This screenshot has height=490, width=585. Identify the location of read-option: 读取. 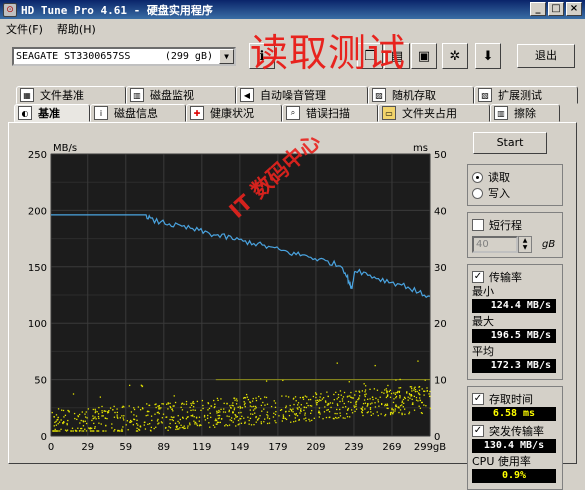
(516, 177).